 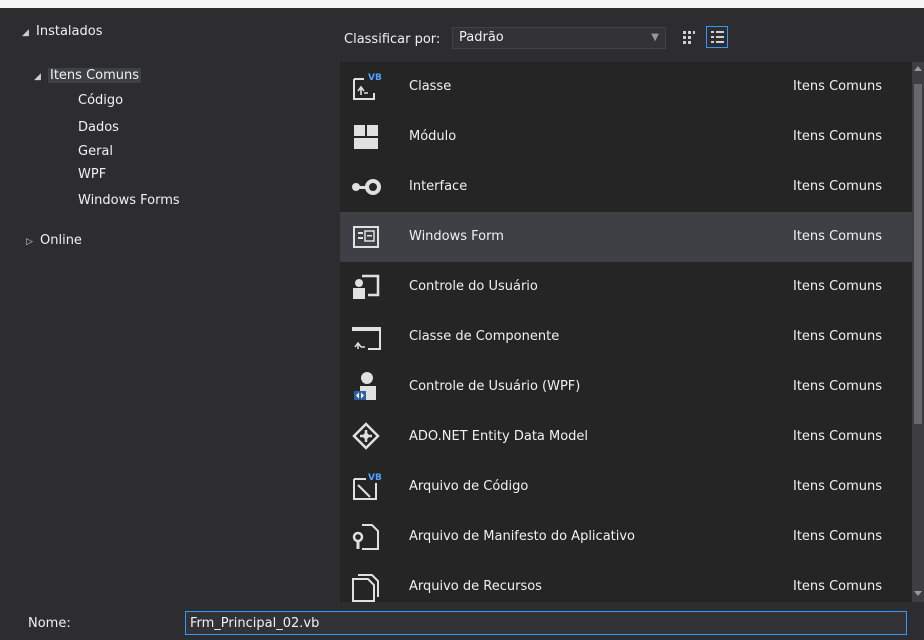 I want to click on details-view-button, so click(x=717, y=37).